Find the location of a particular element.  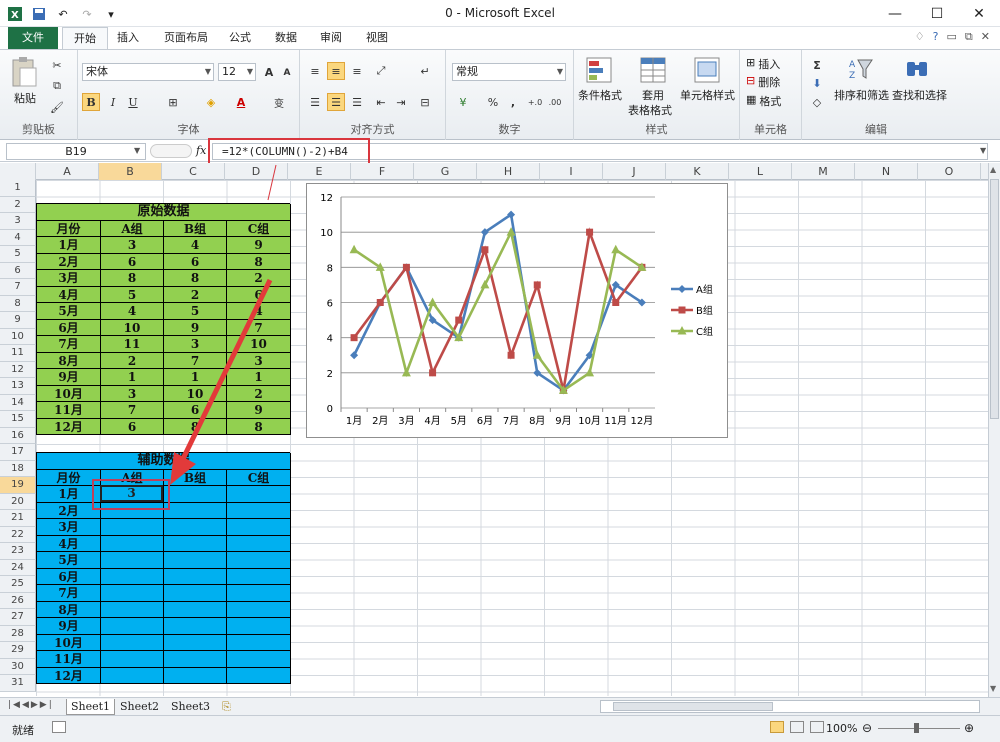

row-header-14: 14 is located at coordinates (18, 402).